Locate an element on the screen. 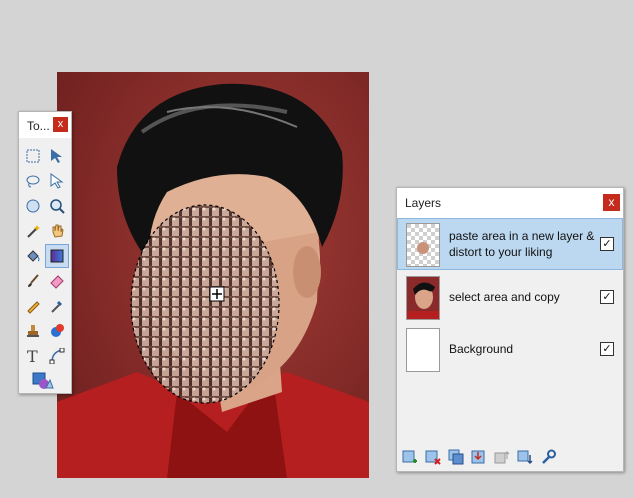 Image resolution: width=634 pixels, height=498 pixels. zoom-icon is located at coordinates (57, 206).